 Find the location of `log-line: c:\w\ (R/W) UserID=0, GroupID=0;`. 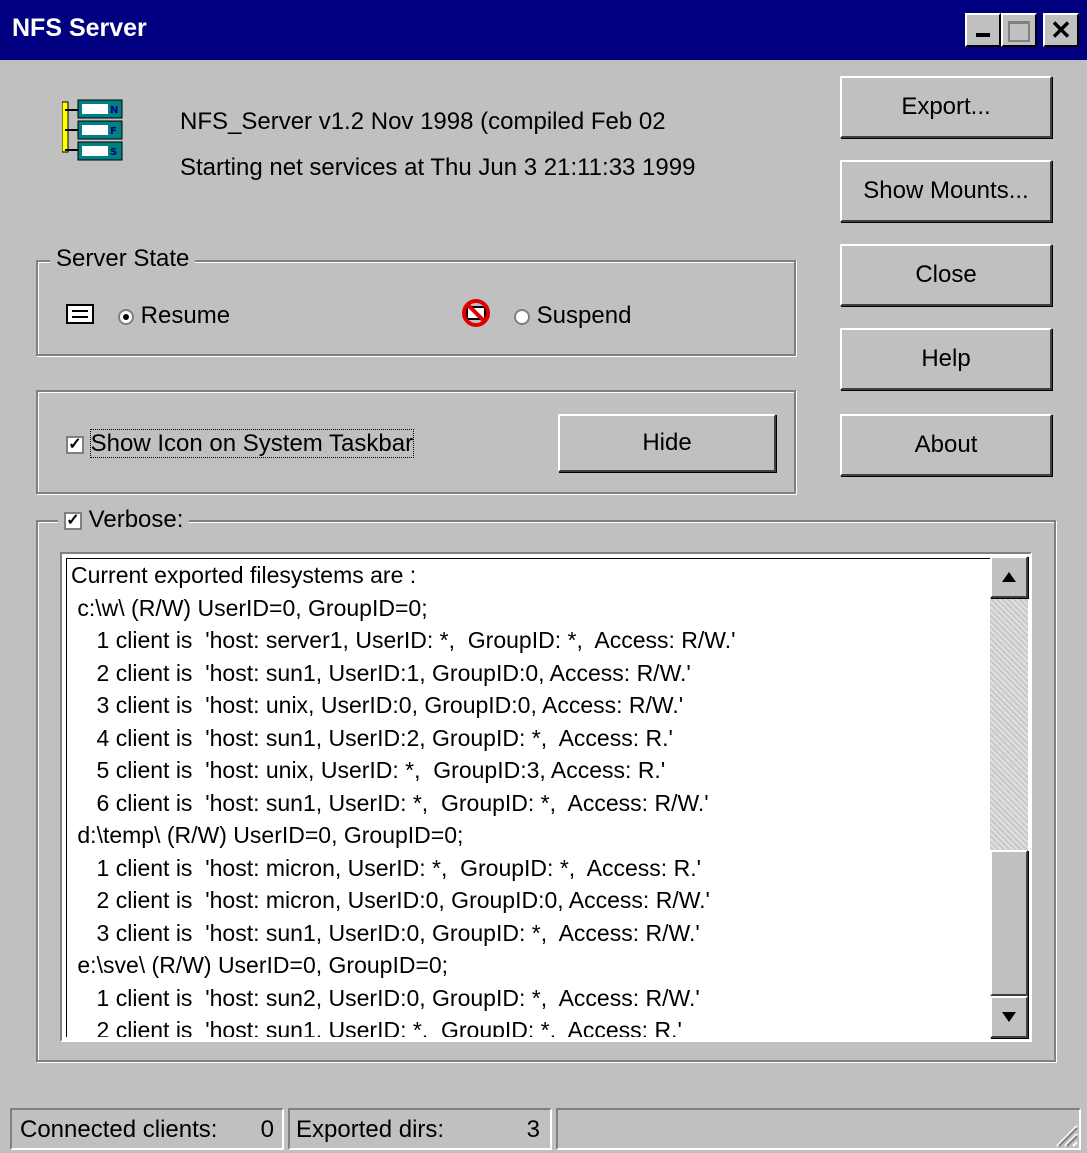

log-line: c:\w\ (R/W) UserID=0, GroupID=0; is located at coordinates (249, 607).